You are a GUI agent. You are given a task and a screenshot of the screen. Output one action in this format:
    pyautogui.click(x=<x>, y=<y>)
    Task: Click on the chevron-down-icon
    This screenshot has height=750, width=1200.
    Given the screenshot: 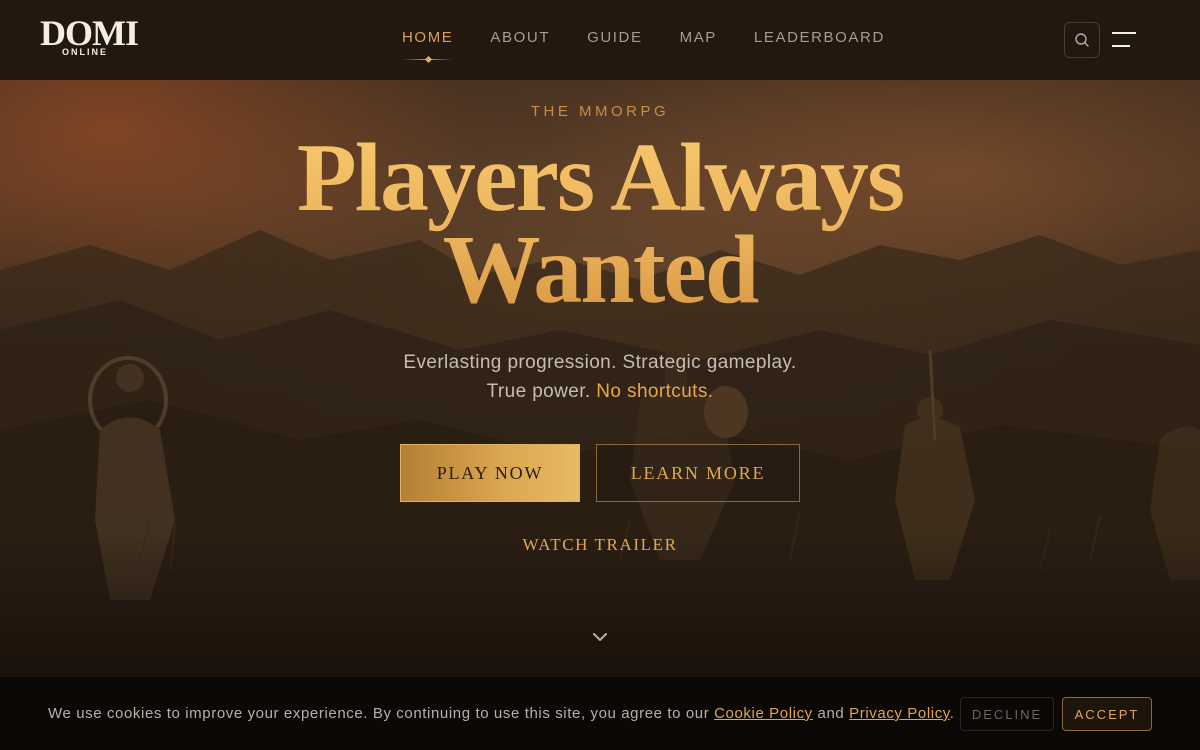 What is the action you would take?
    pyautogui.click(x=600, y=637)
    